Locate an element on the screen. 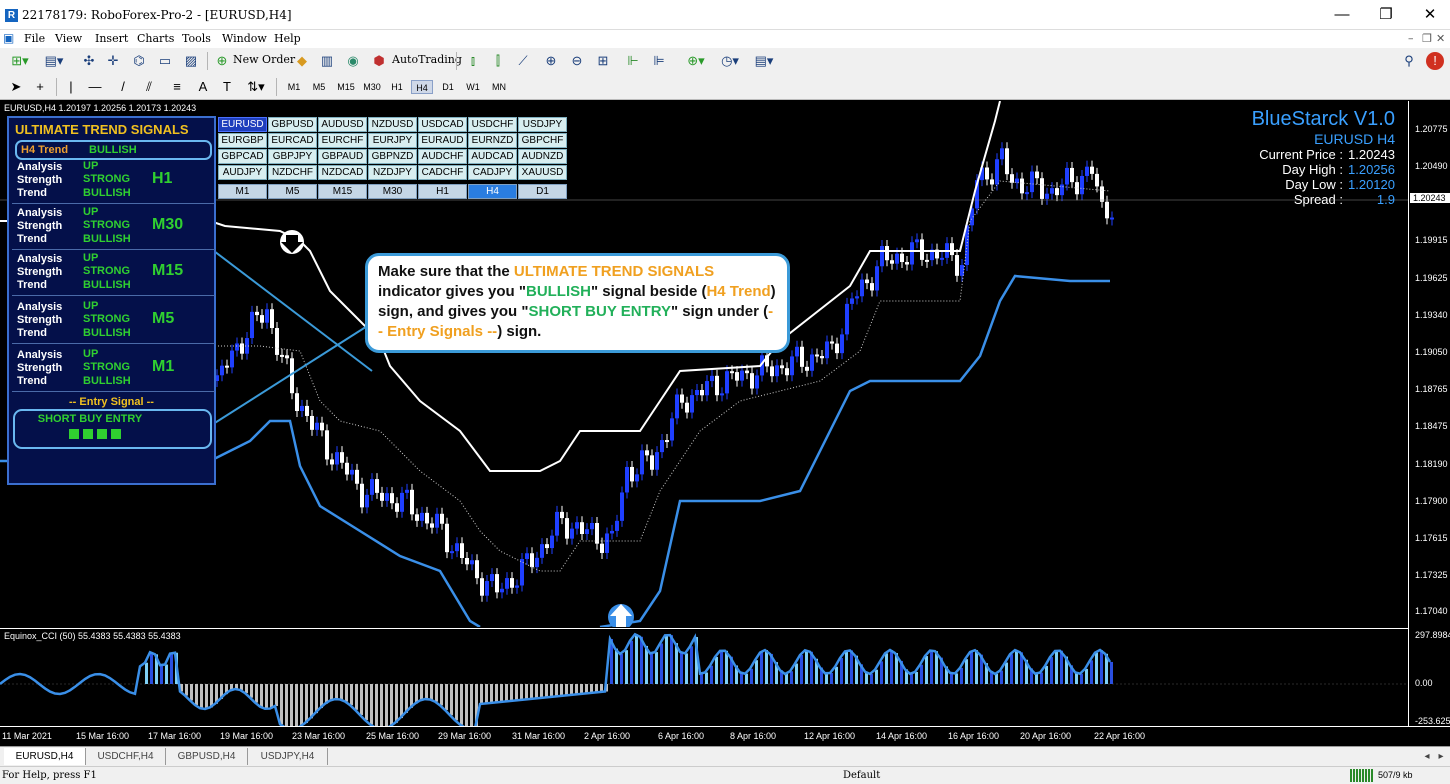 The width and height of the screenshot is (1450, 784). child-restore-button: ❐ is located at coordinates (1427, 38).